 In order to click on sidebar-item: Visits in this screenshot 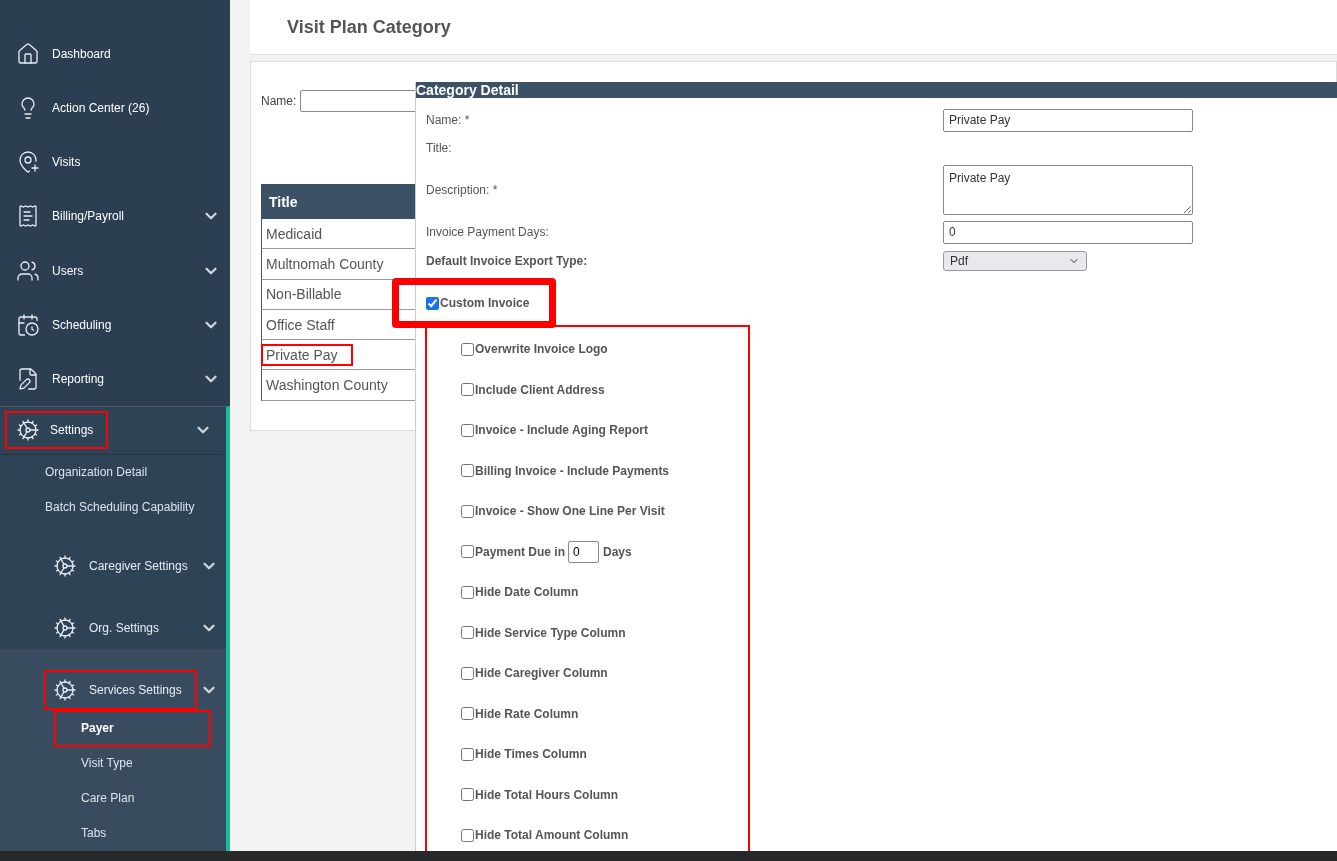, I will do `click(115, 162)`.